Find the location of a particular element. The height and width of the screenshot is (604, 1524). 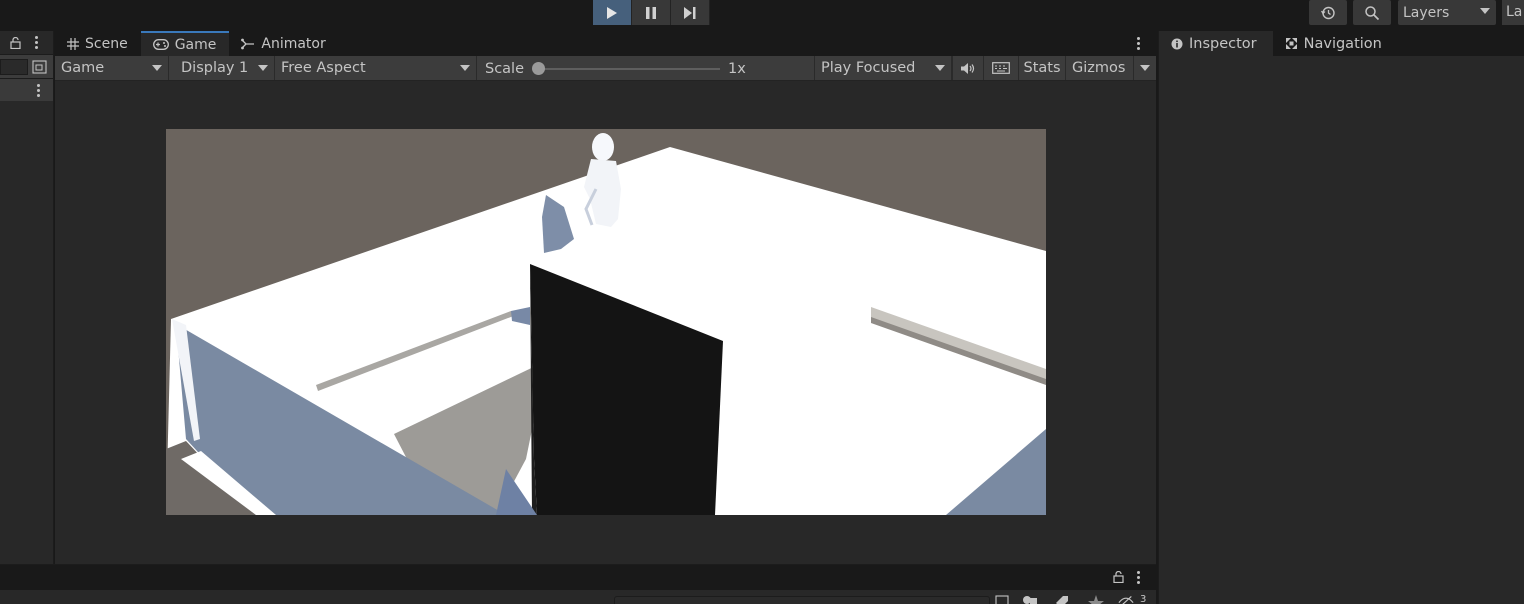

gizmos-button: Gizmos is located at coordinates (1099, 68).